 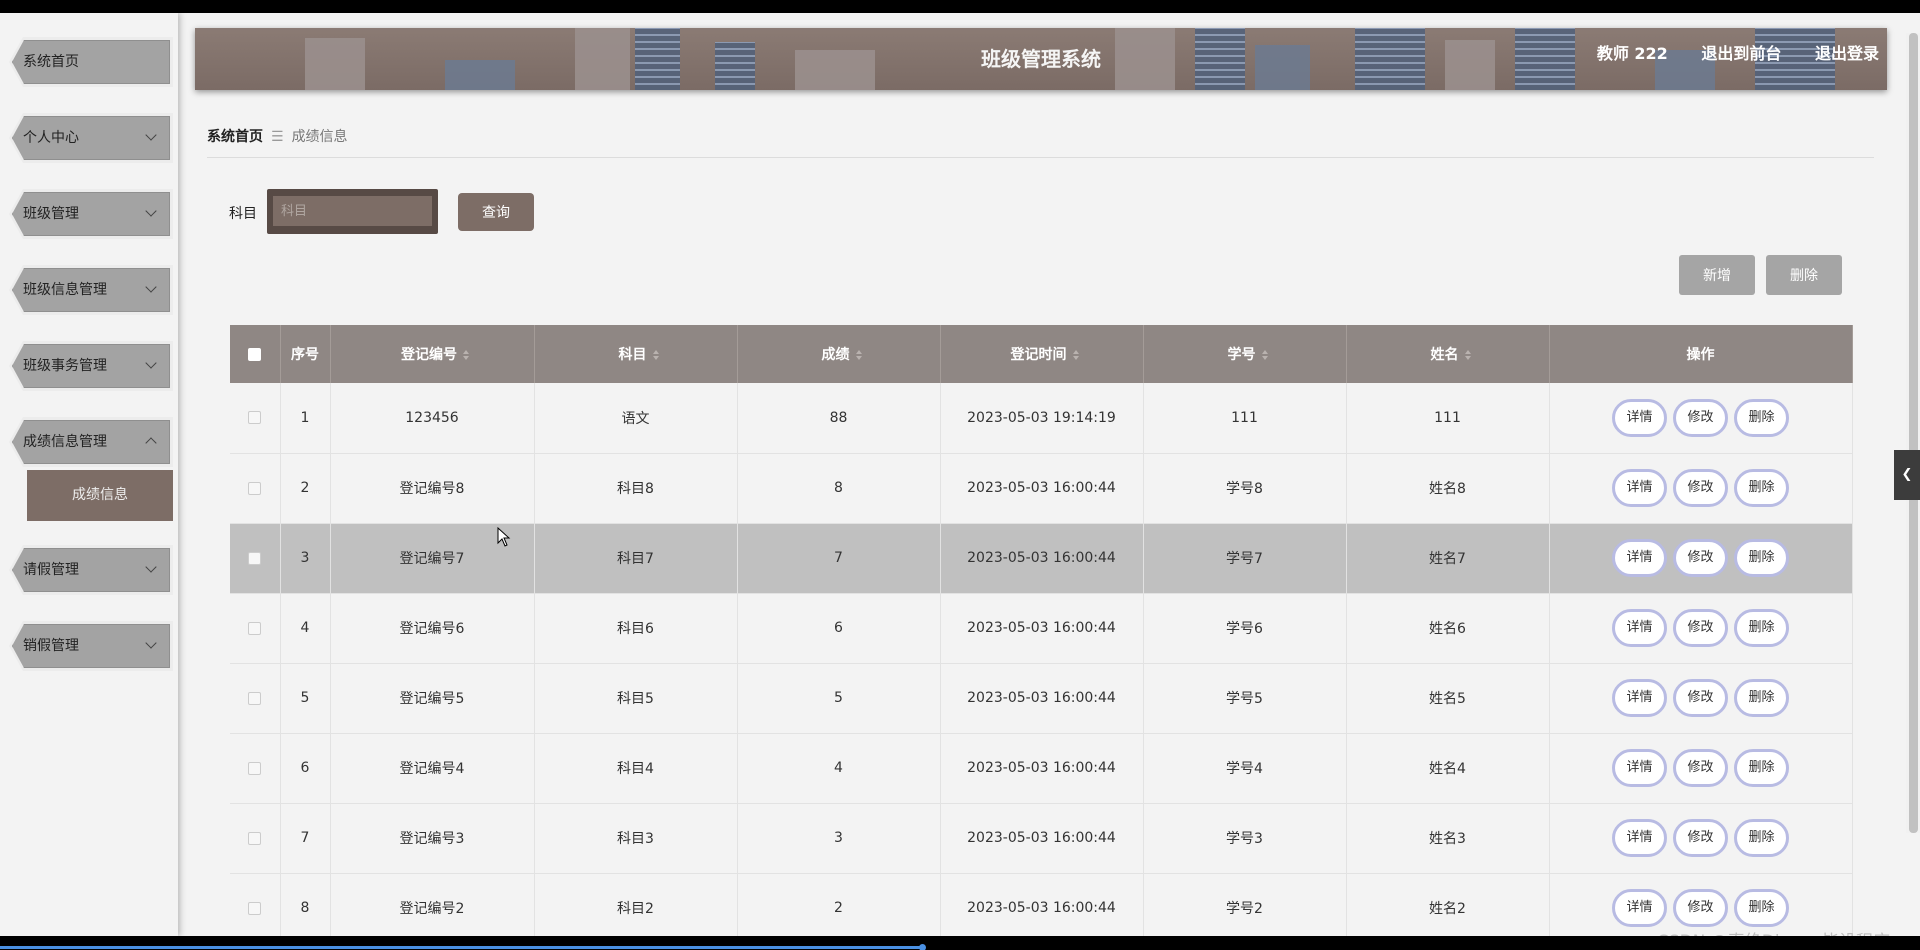 I want to click on sidebar-item-label: 销假管理, so click(x=51, y=646).